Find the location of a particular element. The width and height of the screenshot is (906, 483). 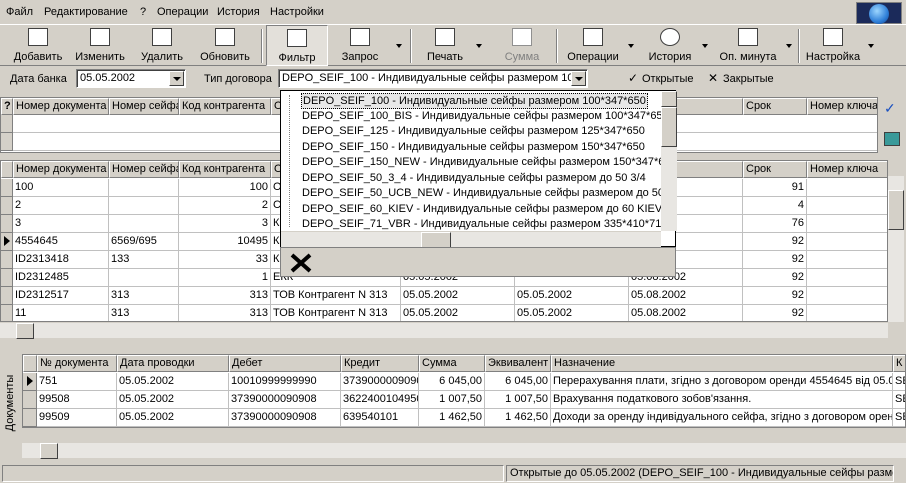

closed-filter-toggle: Закрытые is located at coordinates (748, 79).